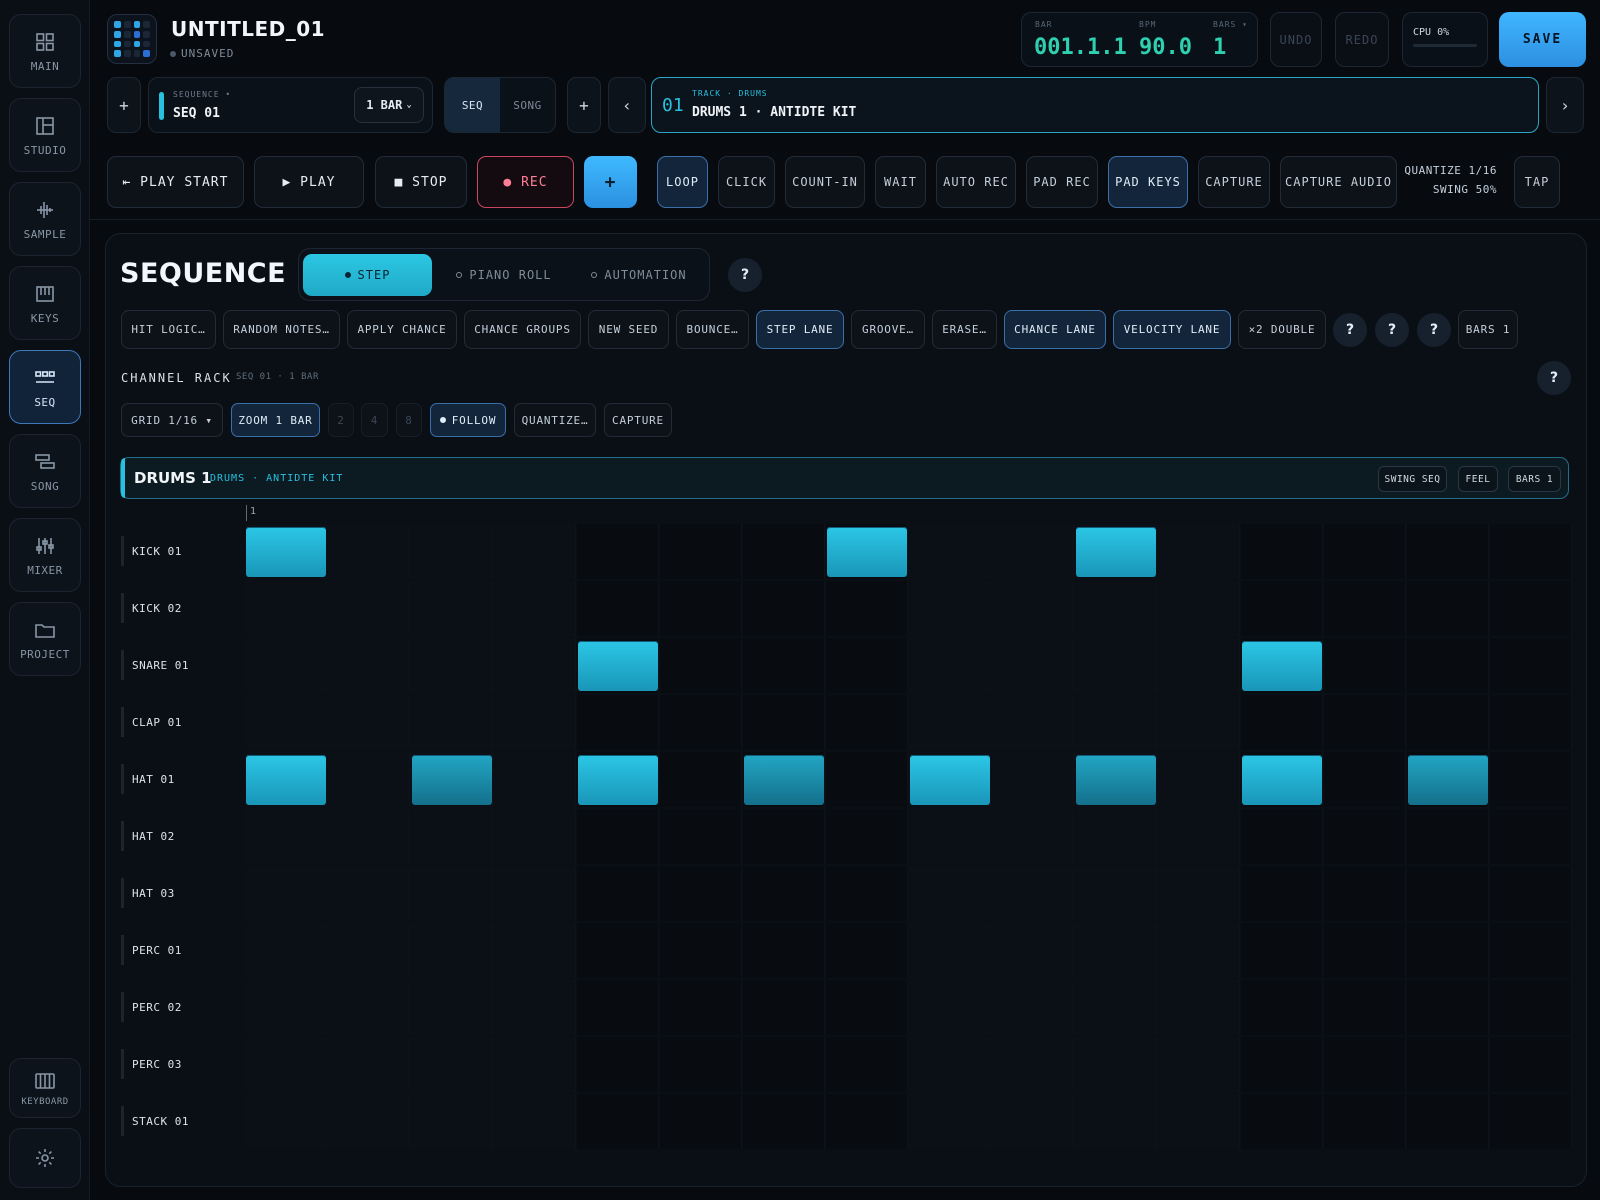 Image resolution: width=1600 pixels, height=1200 pixels. I want to click on follow-toggle: FOLLOW, so click(468, 420).